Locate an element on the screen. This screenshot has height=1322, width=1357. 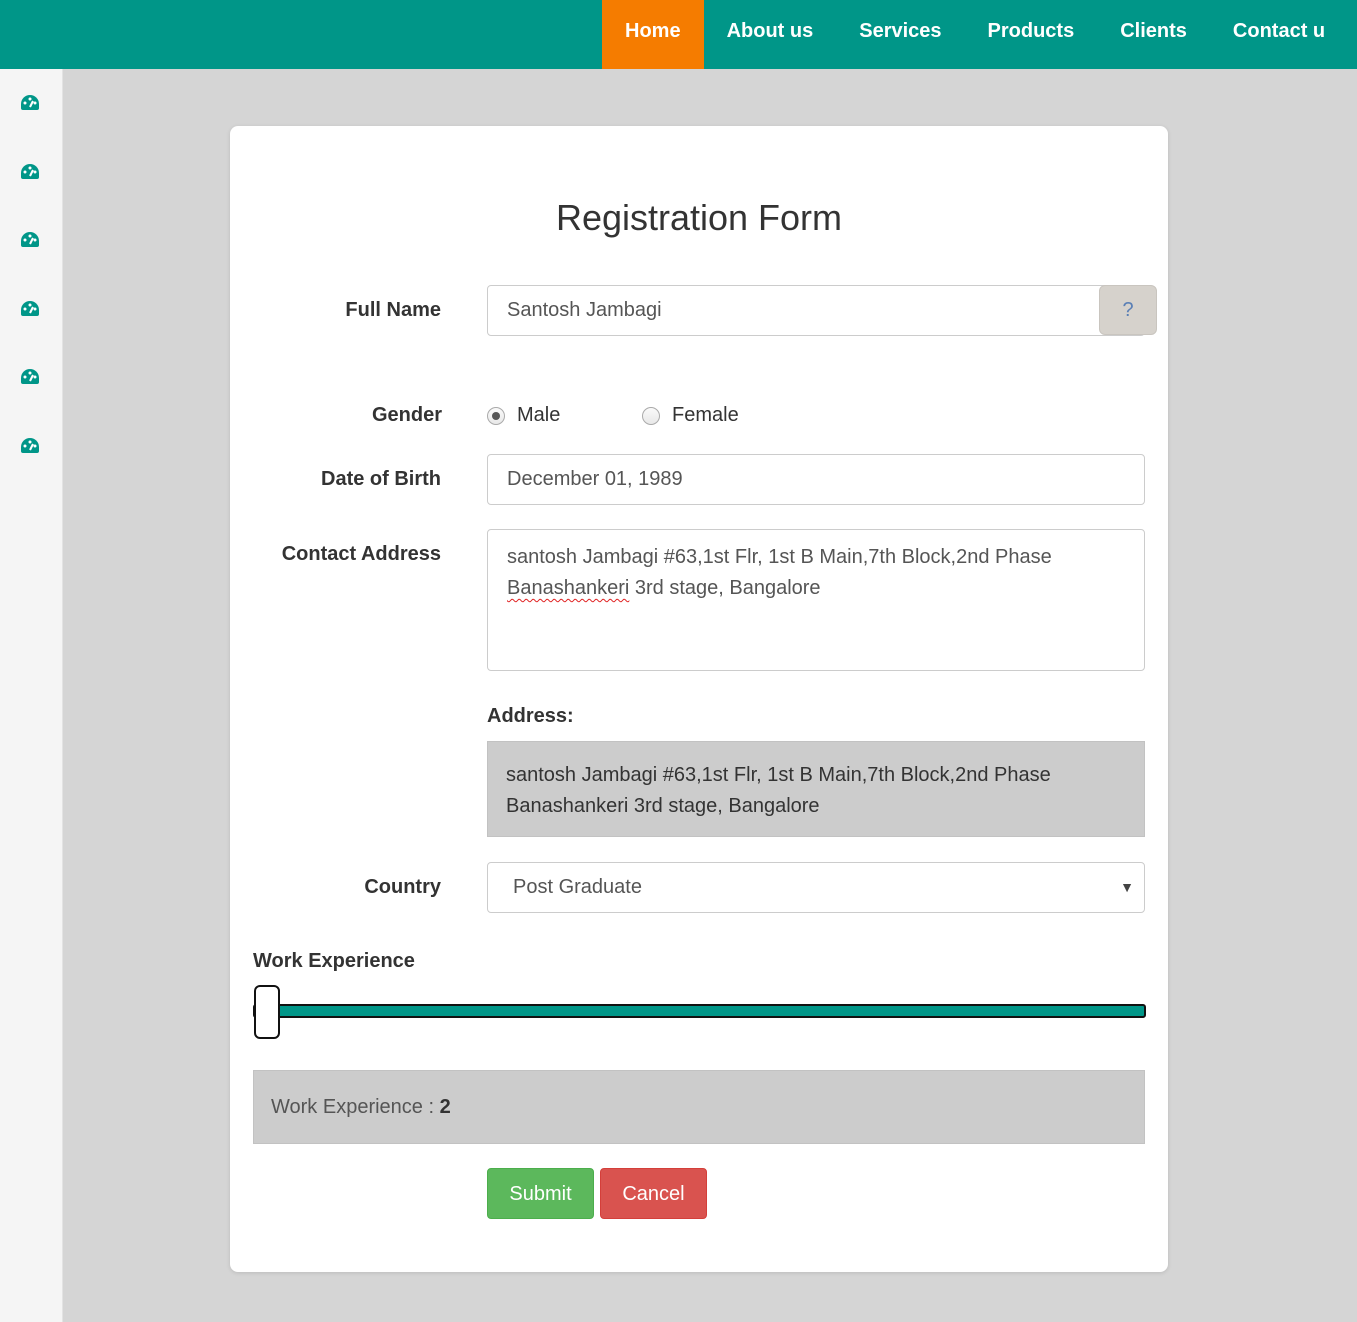
address-preview-line2: Banashankeri 3rd stage, Bangalore is located at coordinates (663, 806).